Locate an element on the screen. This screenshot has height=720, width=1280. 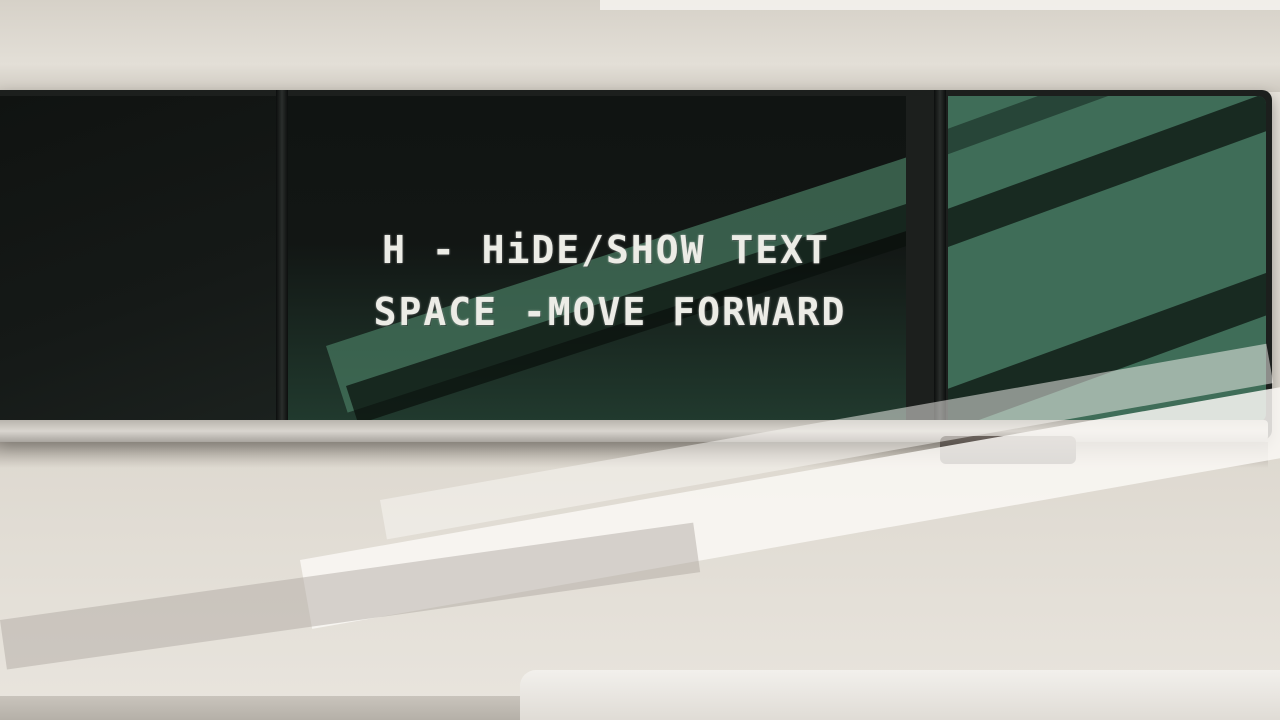
wall-shadow is located at coordinates (350, 596).